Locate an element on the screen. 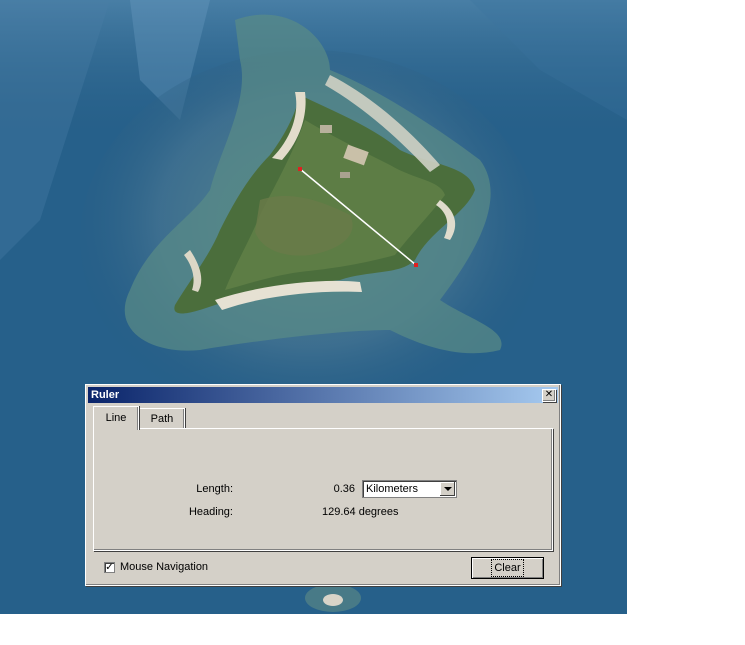 Image resolution: width=745 pixels, height=645 pixels. chevron-down-icon is located at coordinates (447, 489).